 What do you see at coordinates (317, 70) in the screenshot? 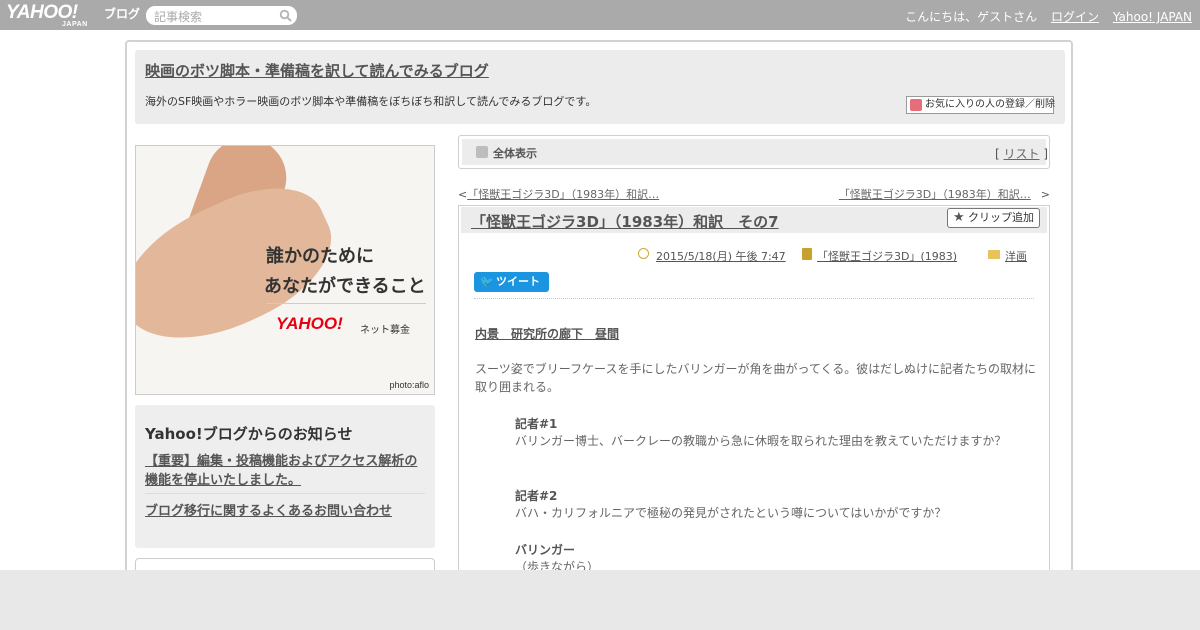
I see `blog-title: 映画のボツ脚本・準備稿を訳して読んでみるブログ` at bounding box center [317, 70].